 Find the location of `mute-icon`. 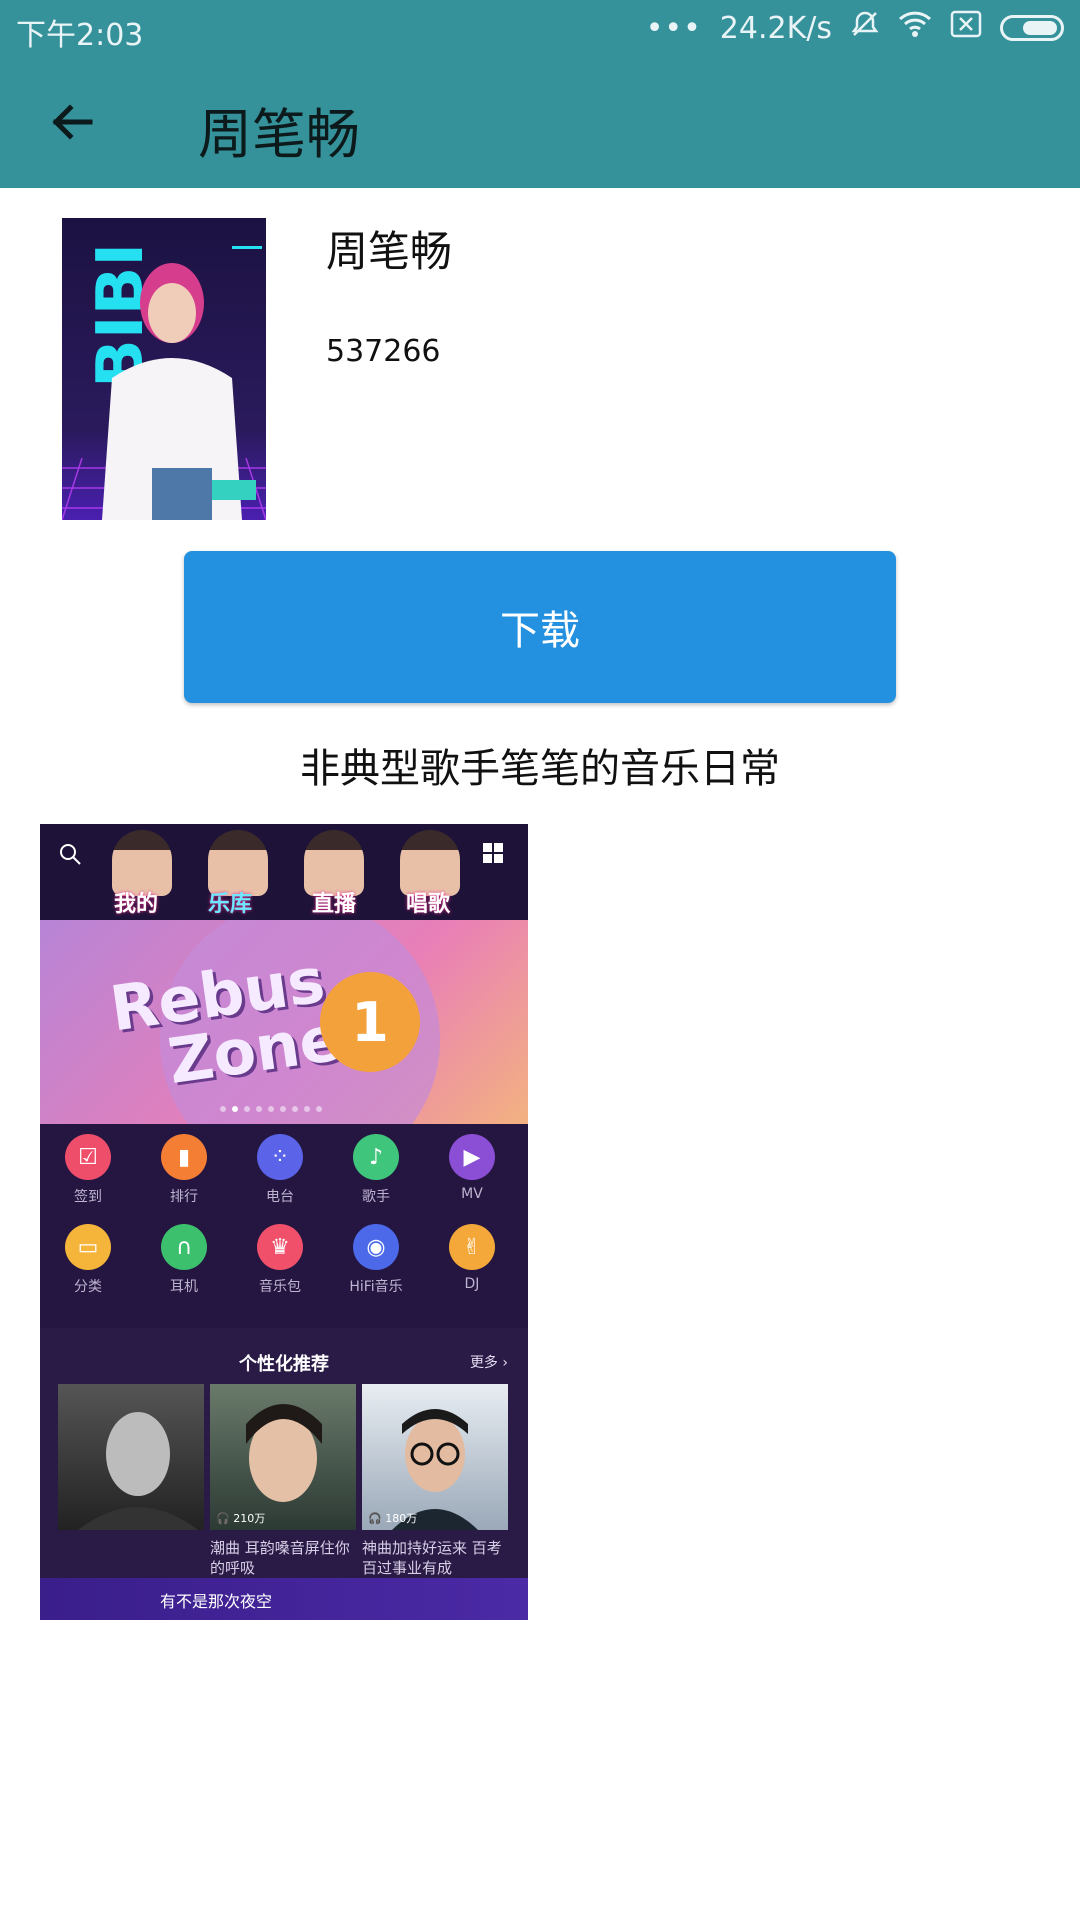

mute-icon is located at coordinates (865, 28).